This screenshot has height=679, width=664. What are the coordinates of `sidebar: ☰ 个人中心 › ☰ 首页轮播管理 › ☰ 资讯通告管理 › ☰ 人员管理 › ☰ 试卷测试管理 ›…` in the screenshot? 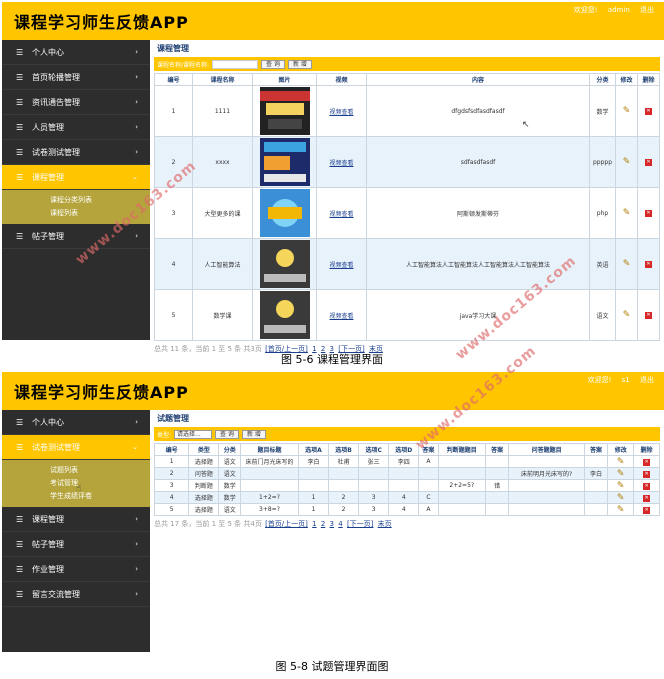 It's located at (76, 190).